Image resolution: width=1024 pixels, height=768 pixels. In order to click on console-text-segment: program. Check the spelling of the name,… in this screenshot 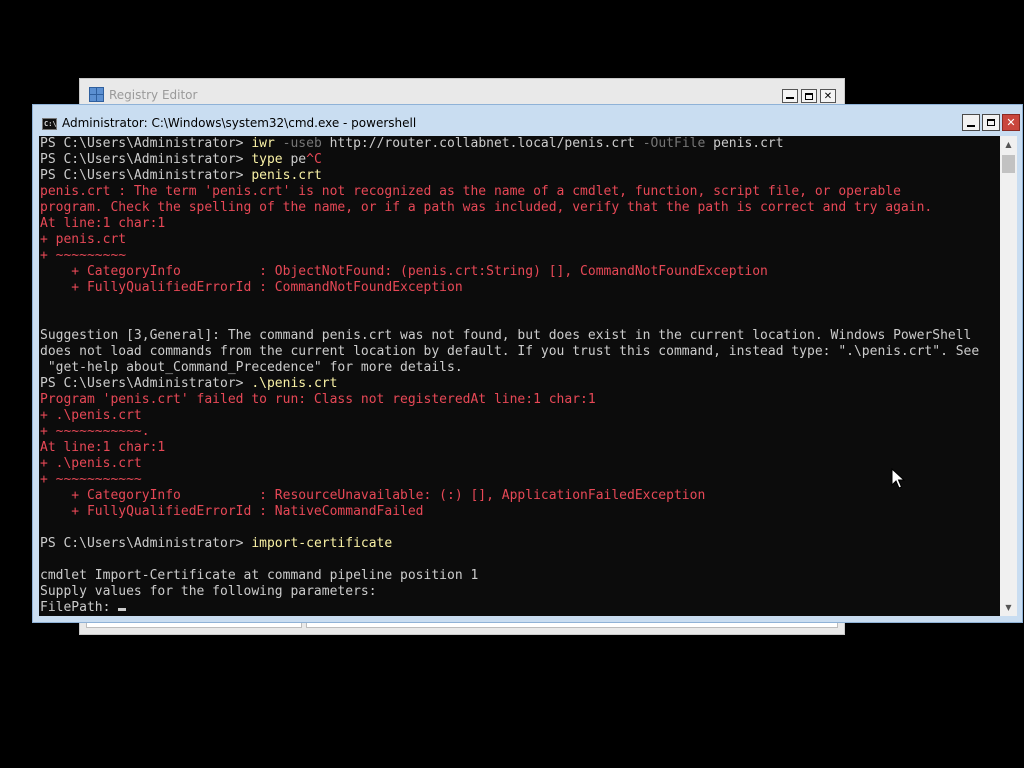, I will do `click(486, 207)`.